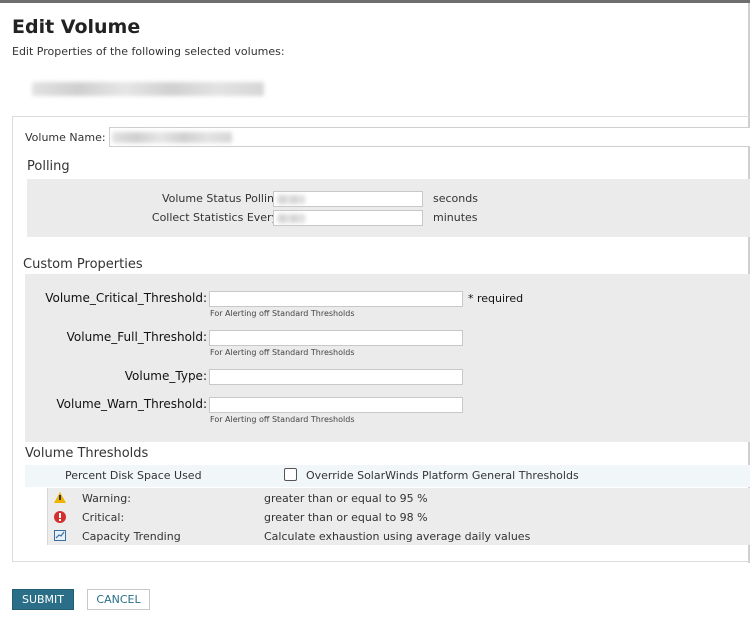 The width and height of the screenshot is (750, 617). What do you see at coordinates (282, 352) in the screenshot?
I see `cp-hint-full-threshold: For Alerting off Standard Thresholds` at bounding box center [282, 352].